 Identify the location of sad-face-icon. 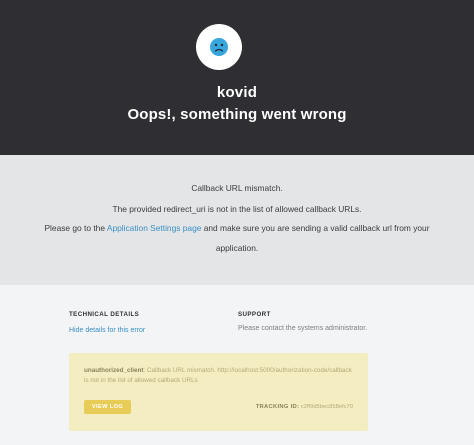
(219, 47).